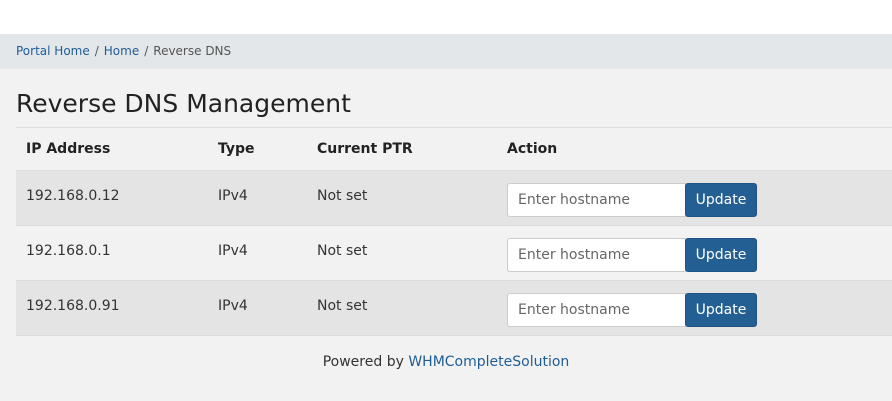  What do you see at coordinates (183, 103) in the screenshot?
I see `page-title: Reverse DNS Management` at bounding box center [183, 103].